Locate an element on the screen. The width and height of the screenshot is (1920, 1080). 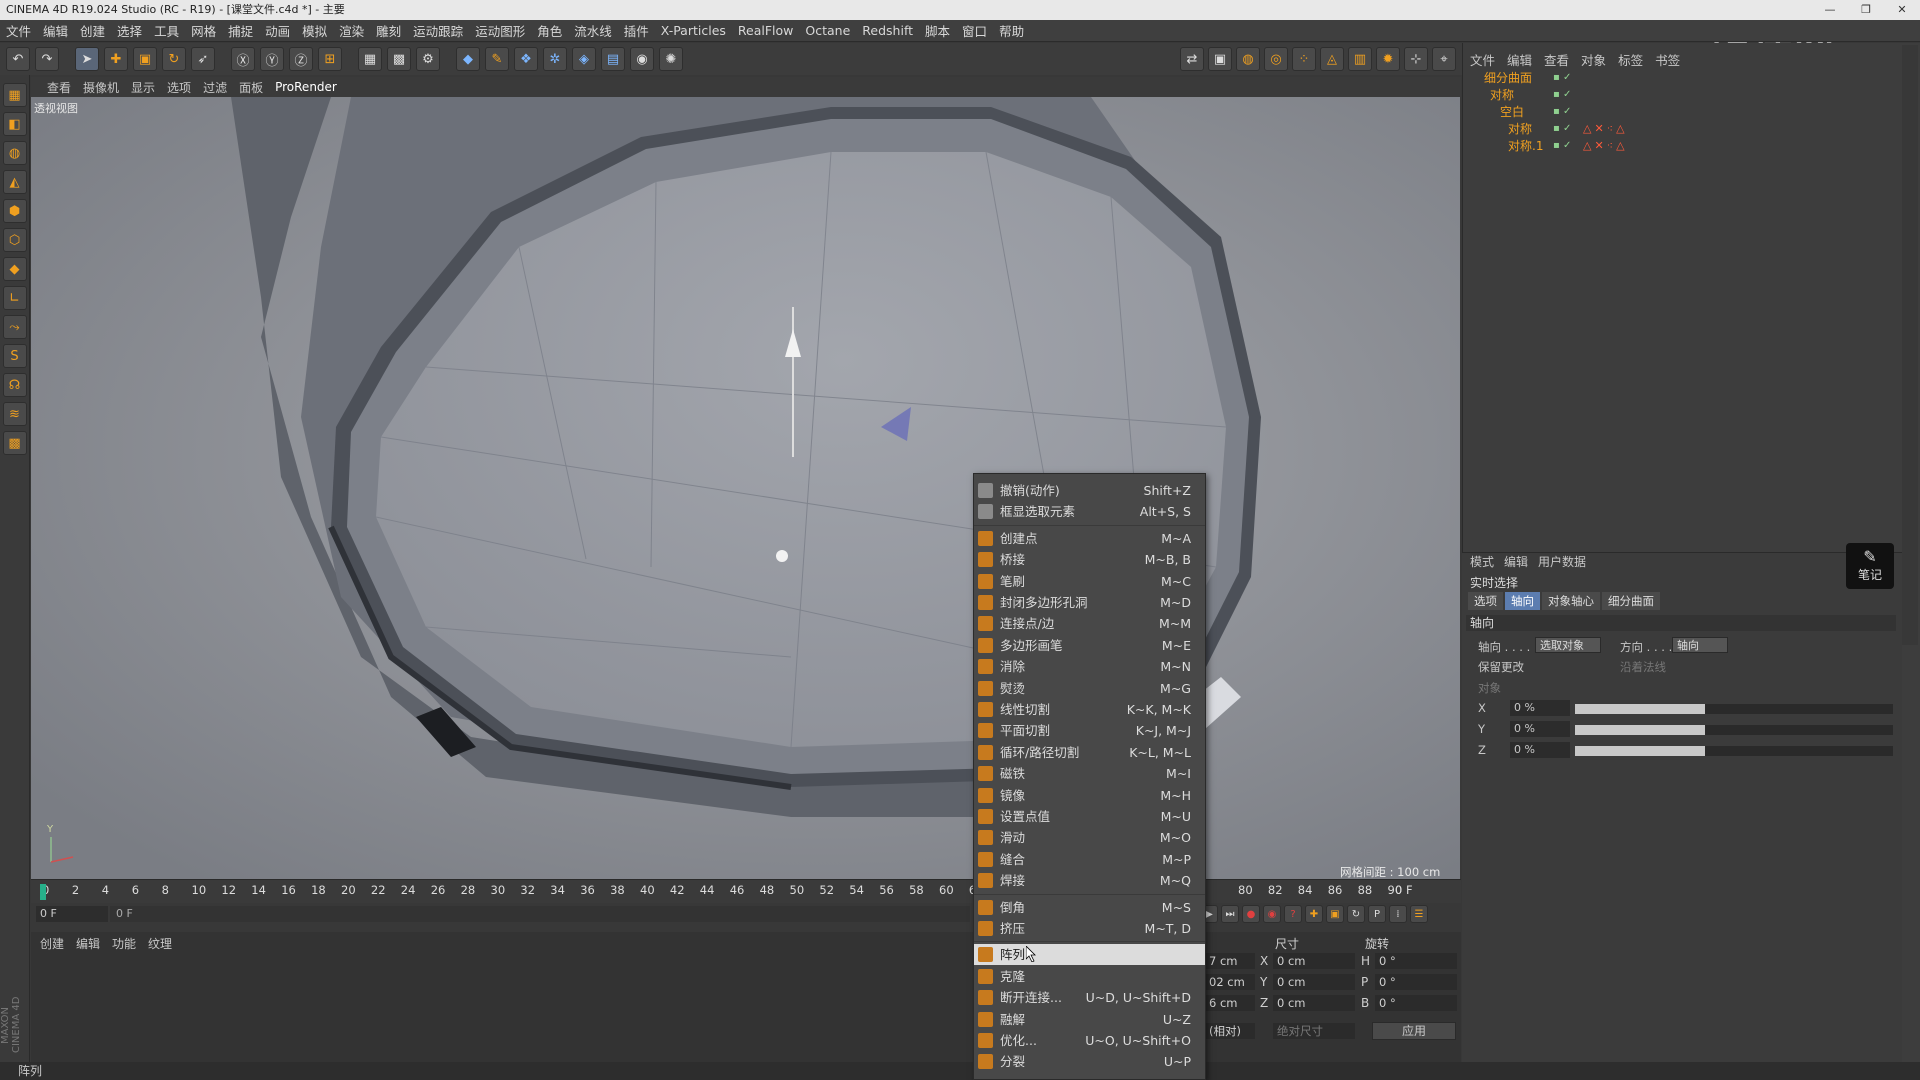
object-menu-item-4: 标签 is located at coordinates (1630, 59).